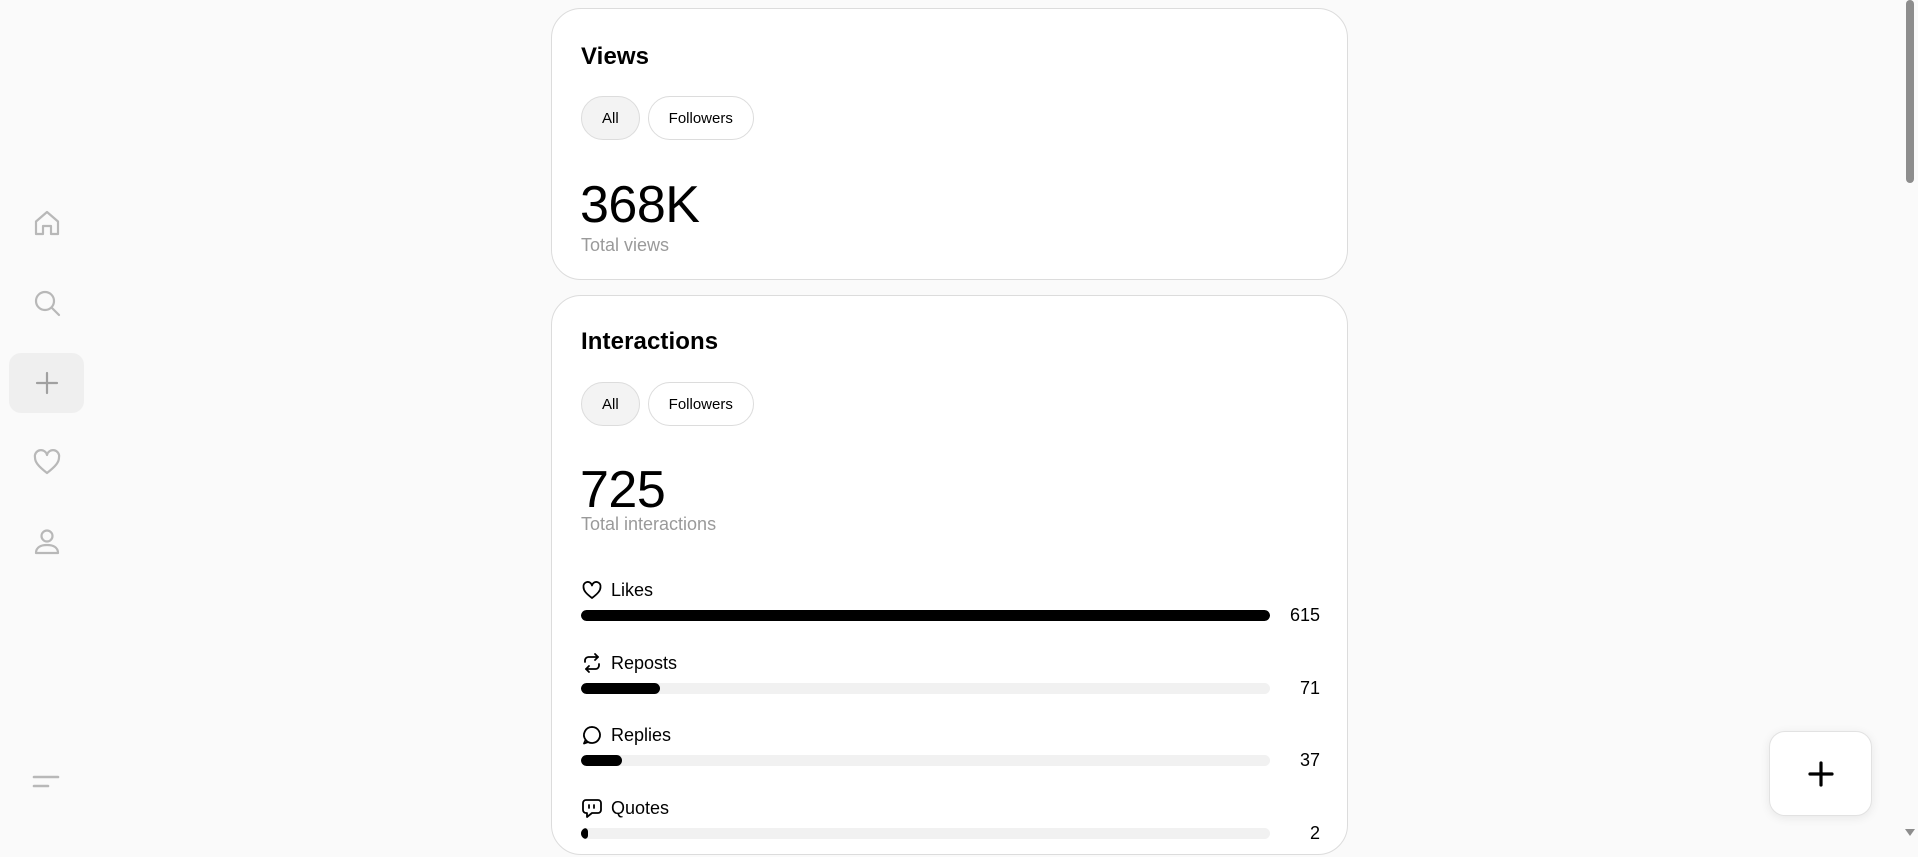  Describe the element at coordinates (950, 682) in the screenshot. I see `metric-reposts: Reposts 71` at that location.